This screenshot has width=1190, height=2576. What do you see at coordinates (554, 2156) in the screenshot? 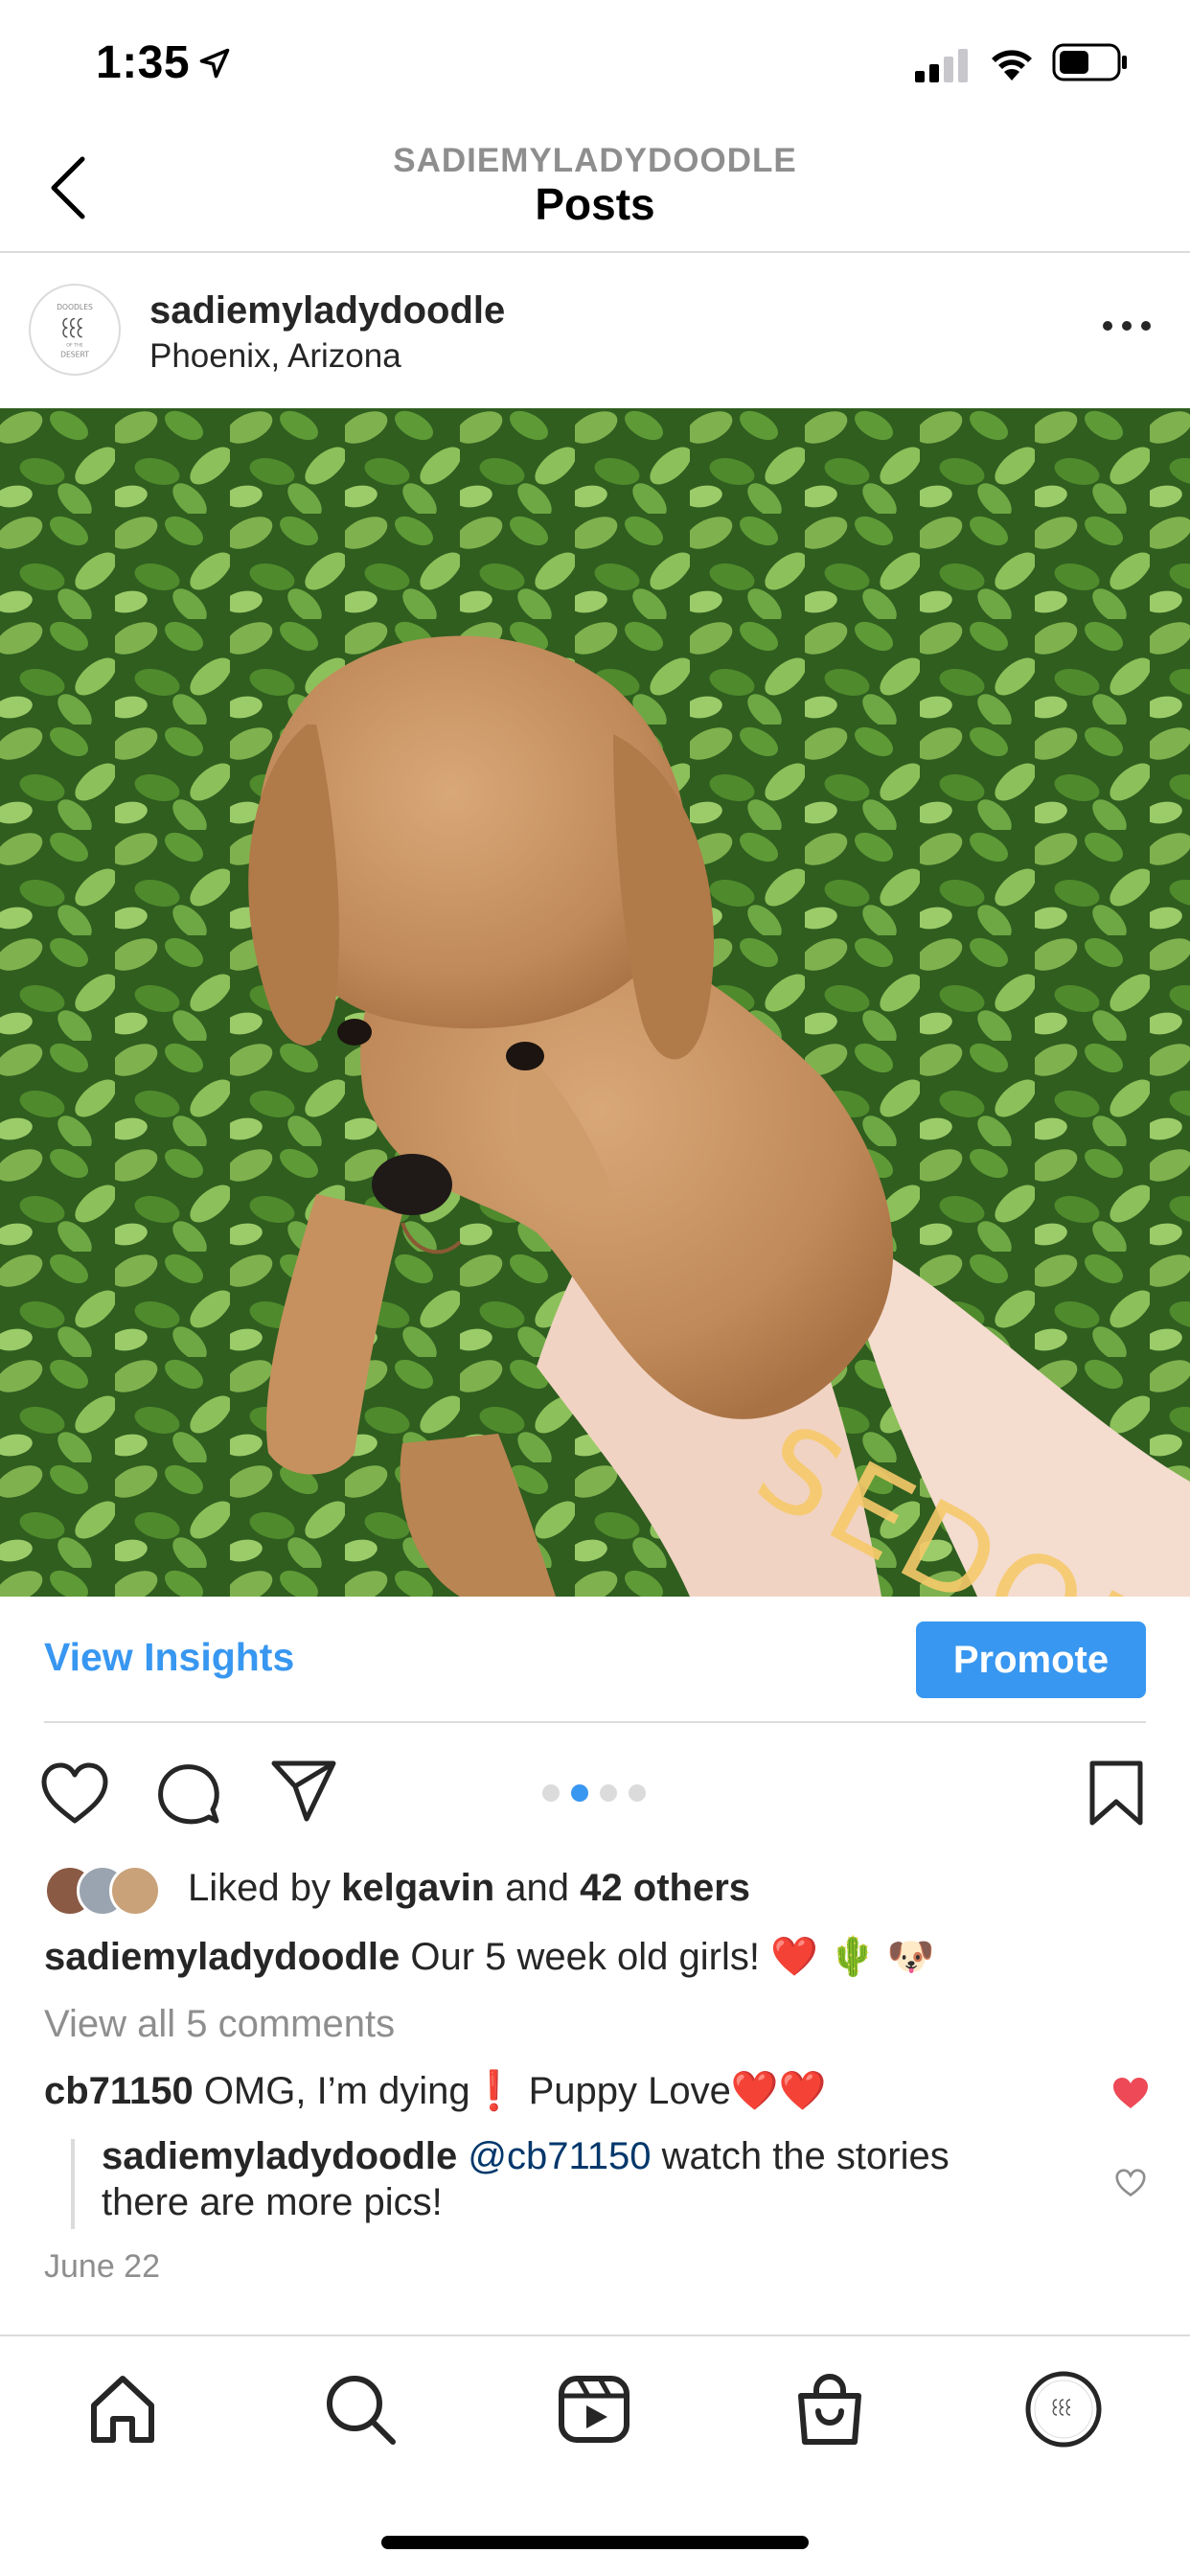
I see `reply-mention: @cb71150` at bounding box center [554, 2156].